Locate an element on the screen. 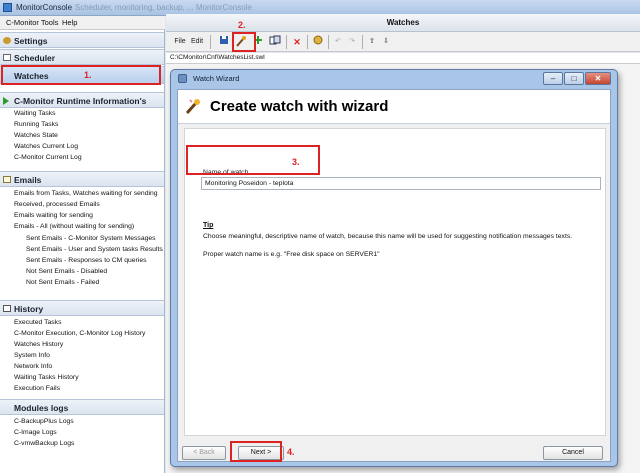 Image resolution: width=640 pixels, height=473 pixels. sidebar-item-not-sent-disabled: Not Sent Emails - Disabled is located at coordinates (66, 271).